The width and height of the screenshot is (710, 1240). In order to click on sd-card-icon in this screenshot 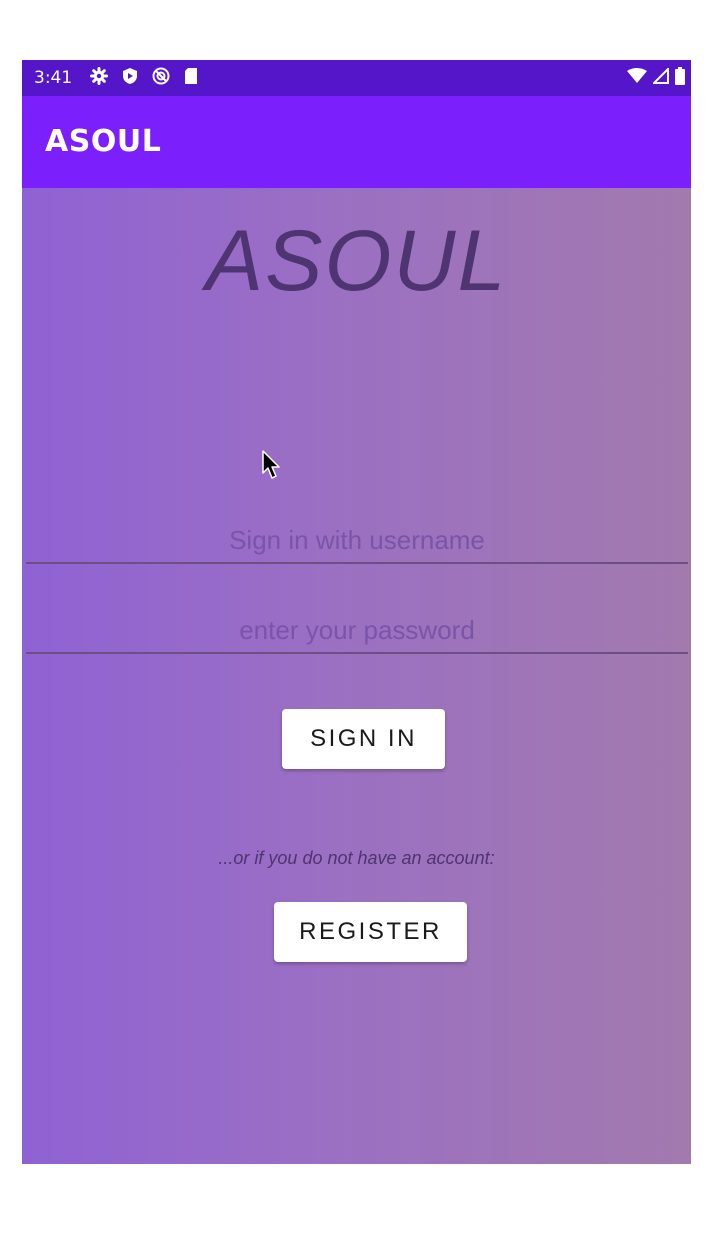, I will do `click(191, 78)`.